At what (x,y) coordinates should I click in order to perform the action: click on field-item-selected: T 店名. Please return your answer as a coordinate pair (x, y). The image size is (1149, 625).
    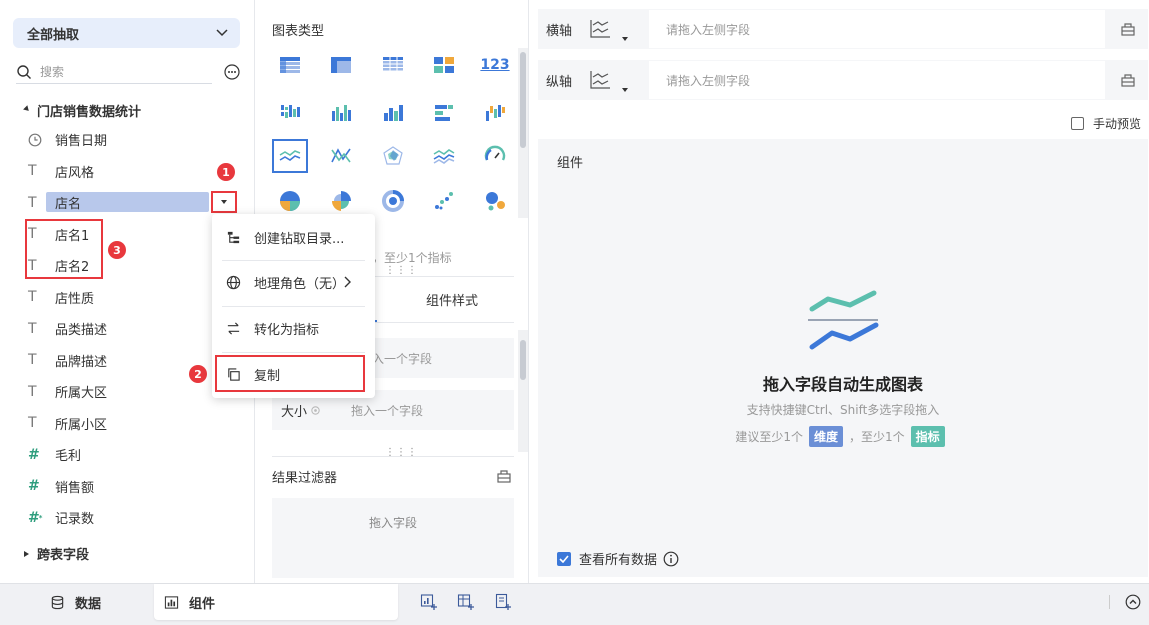
    Looking at the image, I should click on (130, 203).